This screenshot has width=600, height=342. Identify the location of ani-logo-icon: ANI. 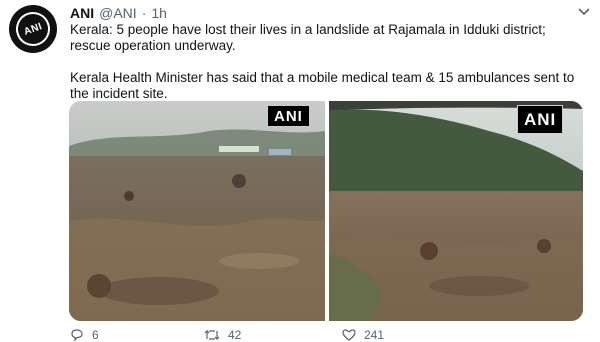
(33, 29).